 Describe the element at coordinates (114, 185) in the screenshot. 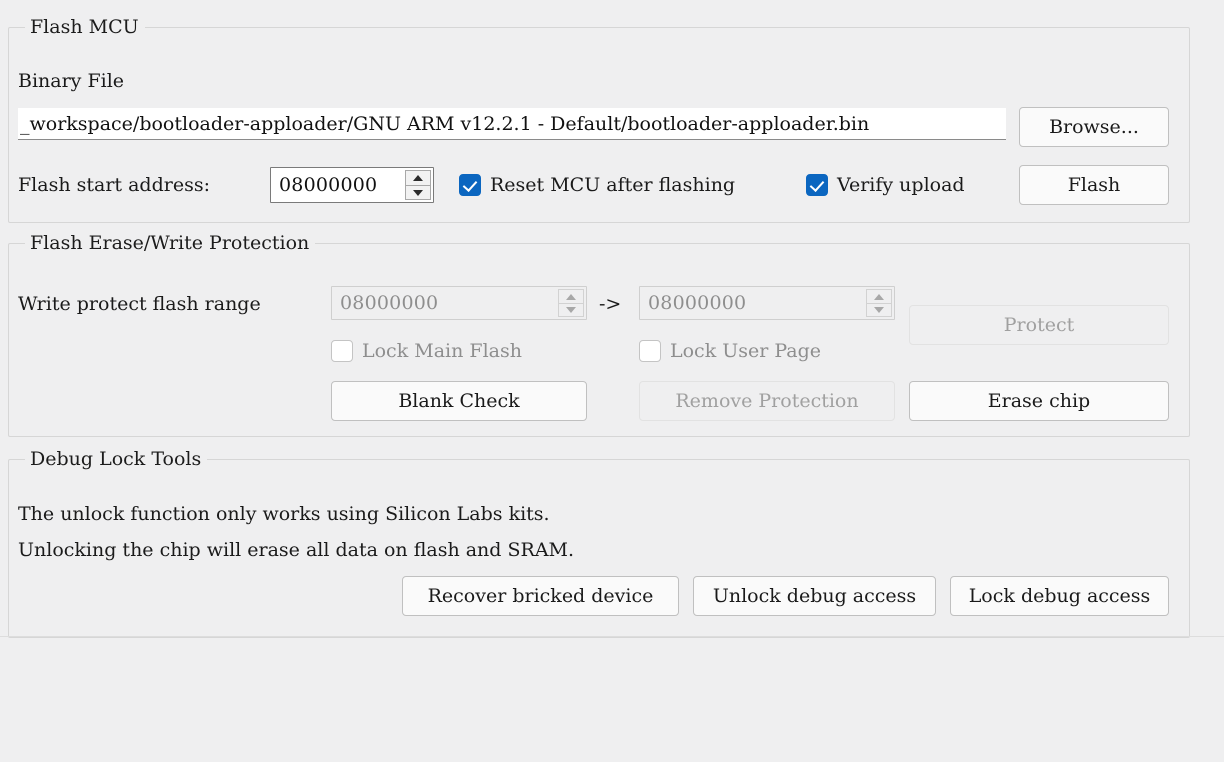

I see `flash-start-address-label: Flash start address:` at that location.